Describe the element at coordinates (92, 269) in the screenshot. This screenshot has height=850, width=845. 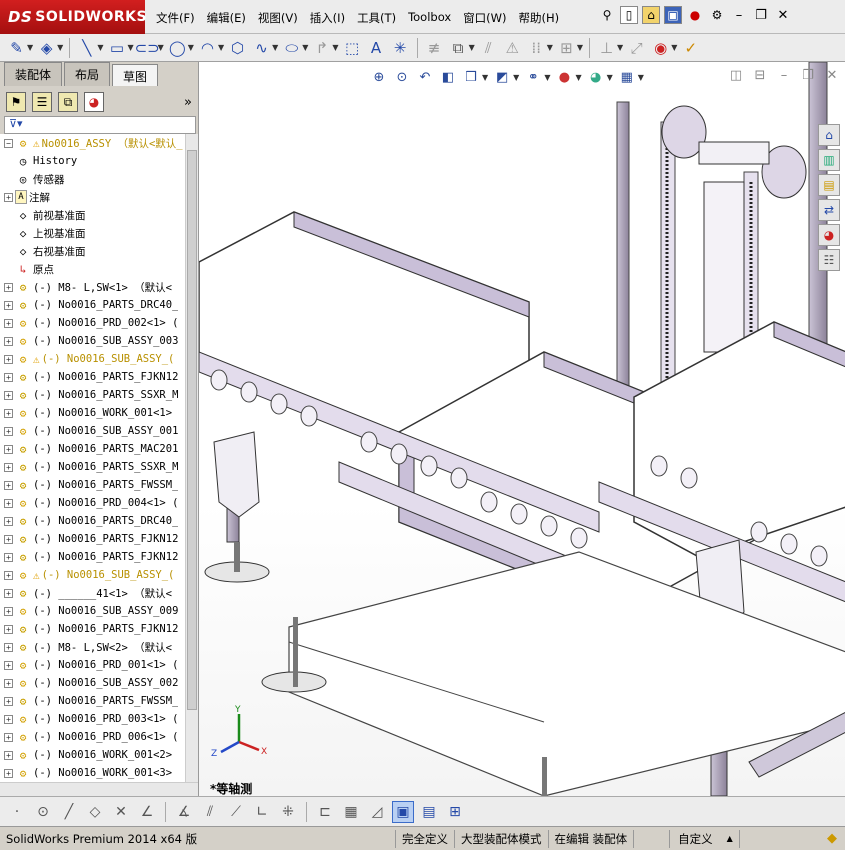
I see `tree-item: ↳ 原点` at that location.